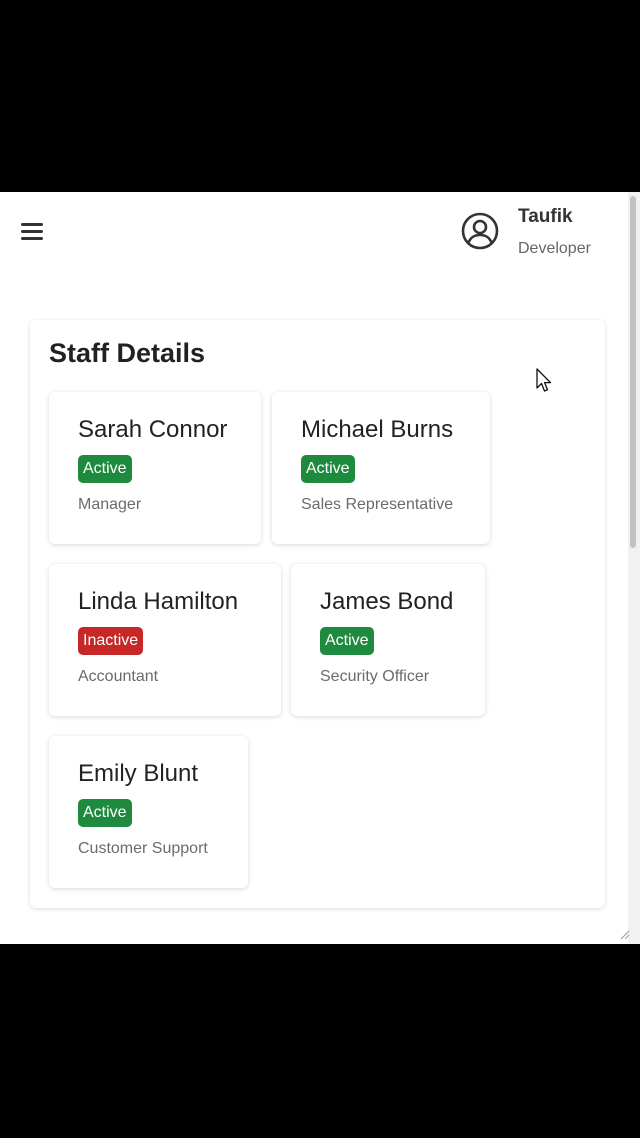 This screenshot has height=1138, width=640. Describe the element at coordinates (388, 640) in the screenshot. I see `staff-card-james-bond: James Bond Active Security Officer` at that location.